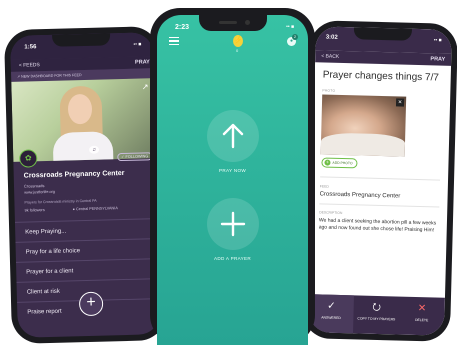  Describe the element at coordinates (28, 158) in the screenshot. I see `feed-logo: ✿` at that location.